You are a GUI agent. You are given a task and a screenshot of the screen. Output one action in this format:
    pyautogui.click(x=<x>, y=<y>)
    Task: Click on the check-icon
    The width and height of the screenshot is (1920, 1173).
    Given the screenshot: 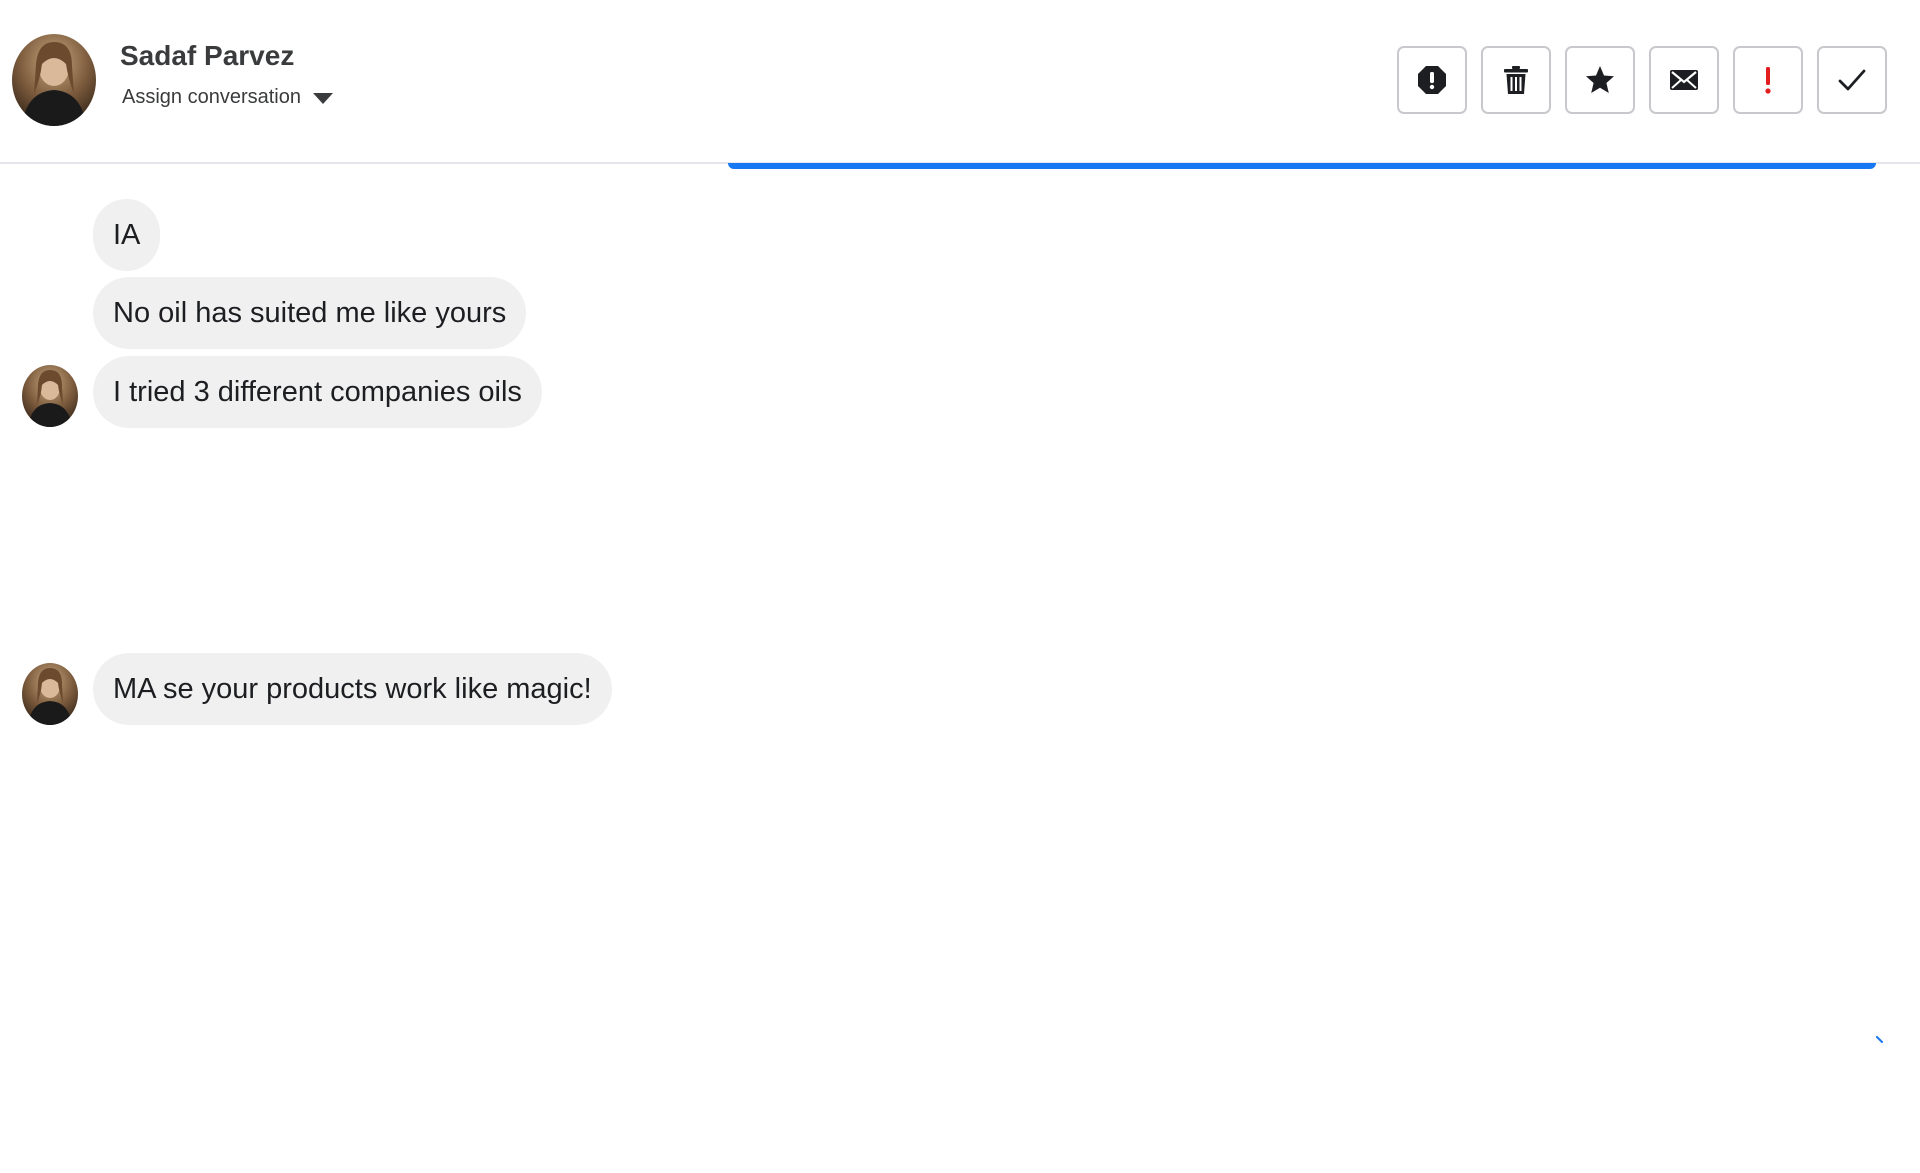 What is the action you would take?
    pyautogui.click(x=1852, y=80)
    